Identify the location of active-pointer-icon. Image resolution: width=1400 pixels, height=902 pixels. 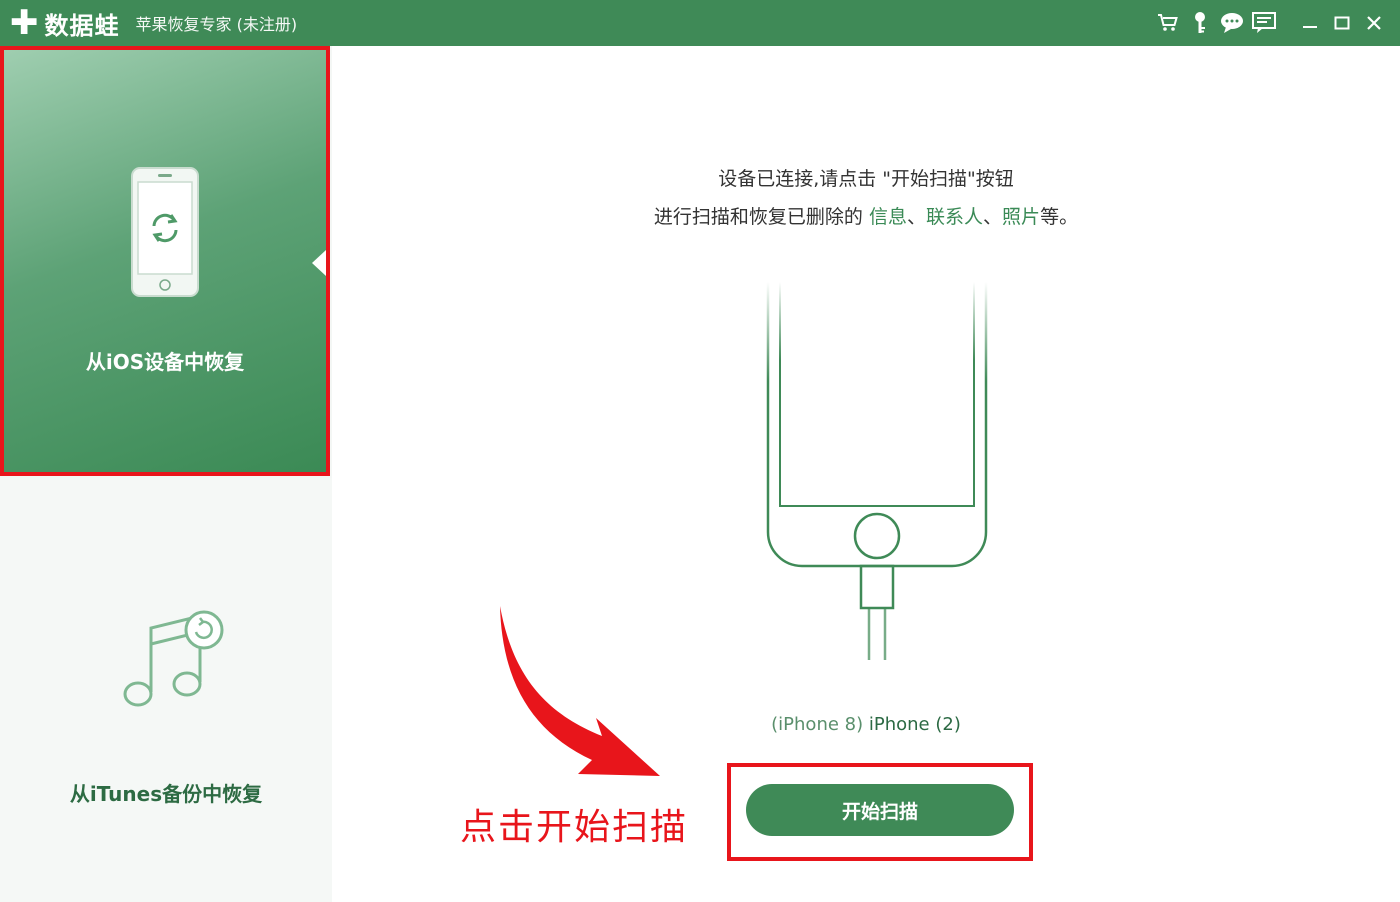
(319, 263).